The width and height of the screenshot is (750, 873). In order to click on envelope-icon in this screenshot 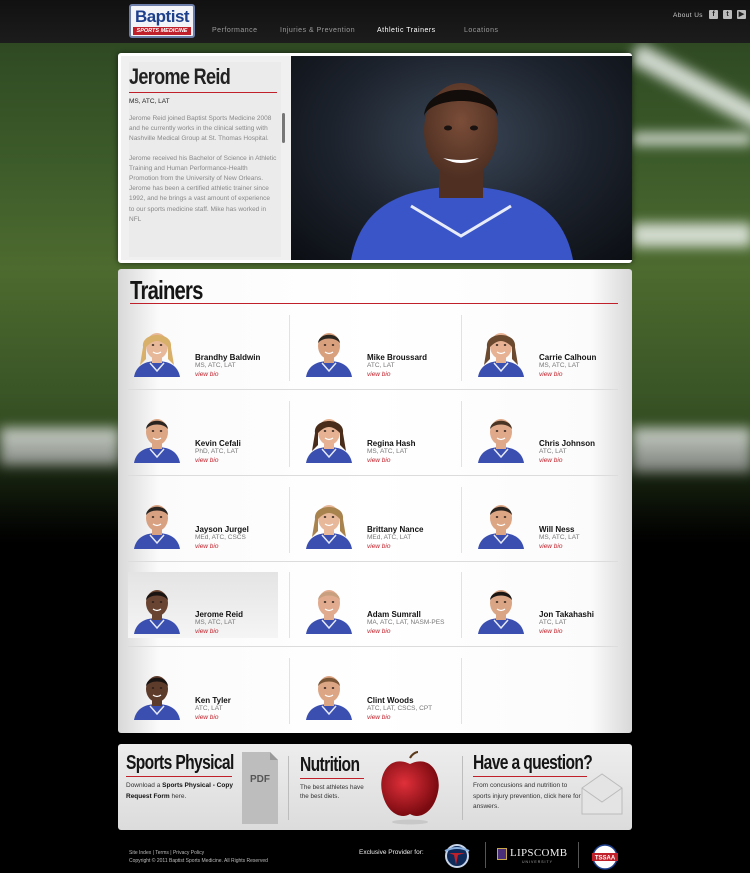, I will do `click(602, 794)`.